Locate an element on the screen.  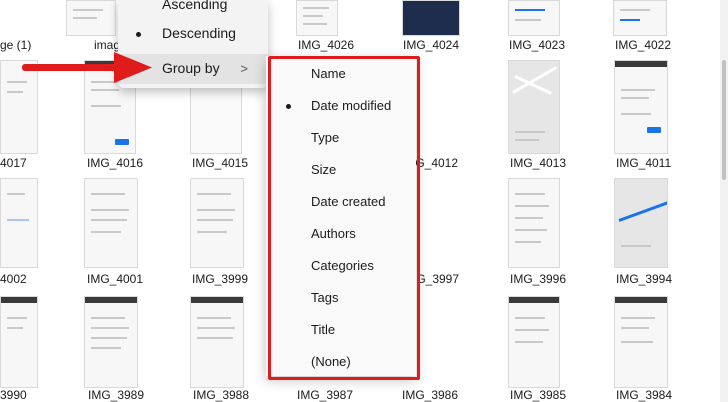
file-name: IMG_4011 is located at coordinates (643, 163).